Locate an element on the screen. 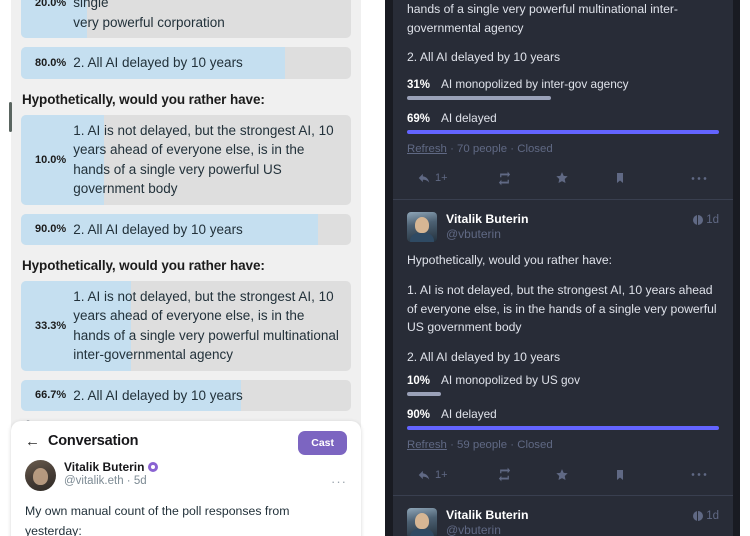 This screenshot has width=750, height=536. poll-option: 90% AI delayed is located at coordinates (563, 419).